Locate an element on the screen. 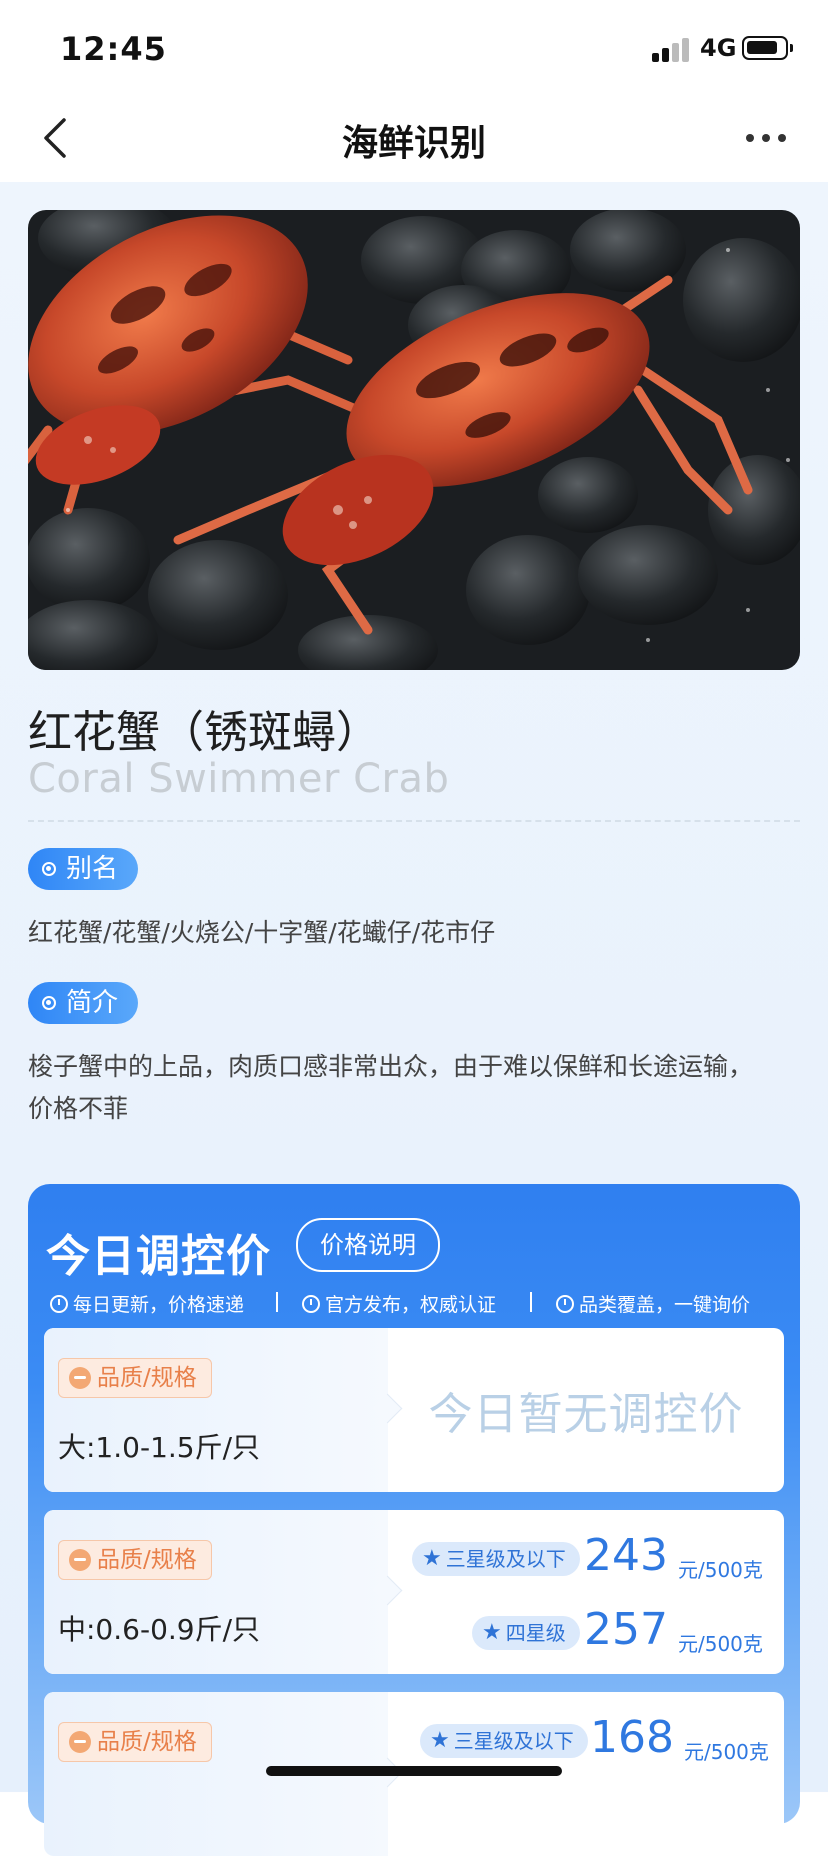  clock-icon is located at coordinates (59, 1303).